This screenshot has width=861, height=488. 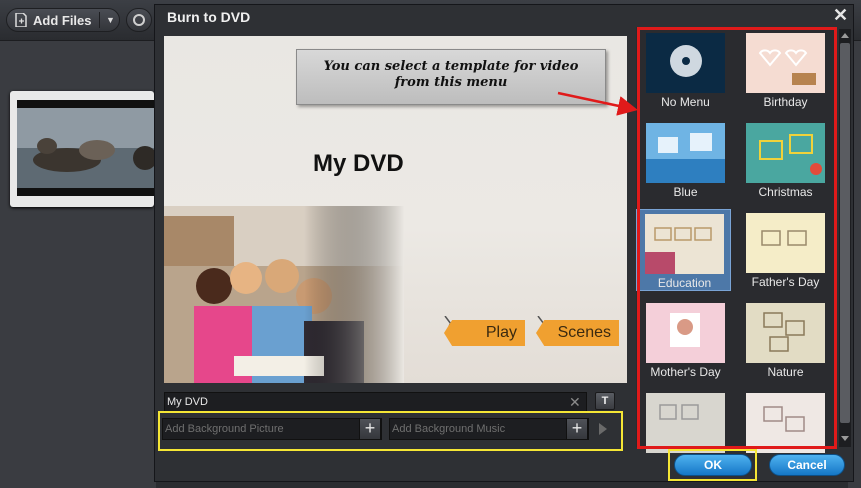 I want to click on video-thumbnail, so click(x=82, y=149).